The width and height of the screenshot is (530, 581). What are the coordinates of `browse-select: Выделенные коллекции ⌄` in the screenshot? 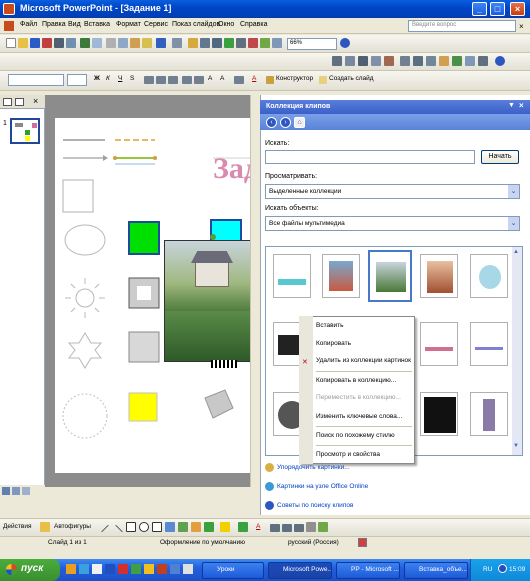 It's located at (392, 191).